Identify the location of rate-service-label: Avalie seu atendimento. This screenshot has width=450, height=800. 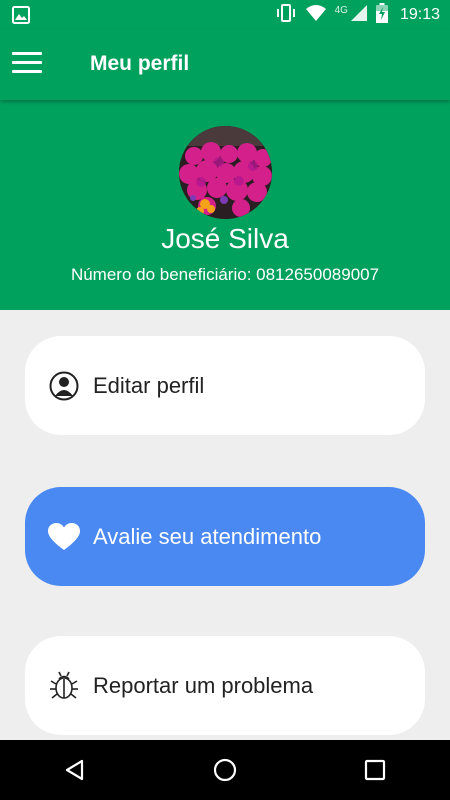
(207, 536).